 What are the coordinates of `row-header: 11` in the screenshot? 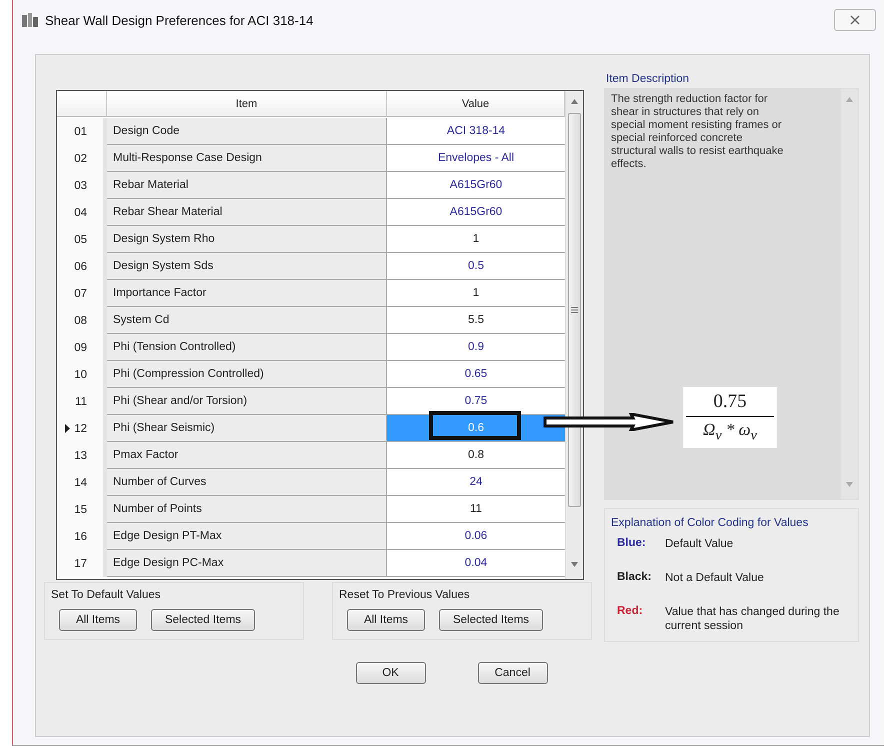 It's located at (82, 401).